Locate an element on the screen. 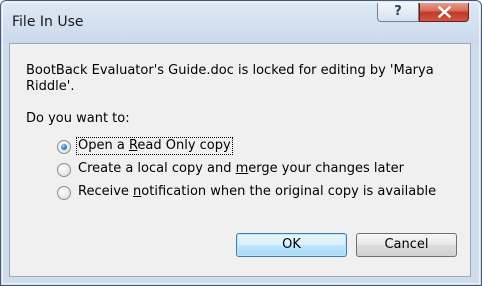  radio-create-local-copy is located at coordinates (64, 170).